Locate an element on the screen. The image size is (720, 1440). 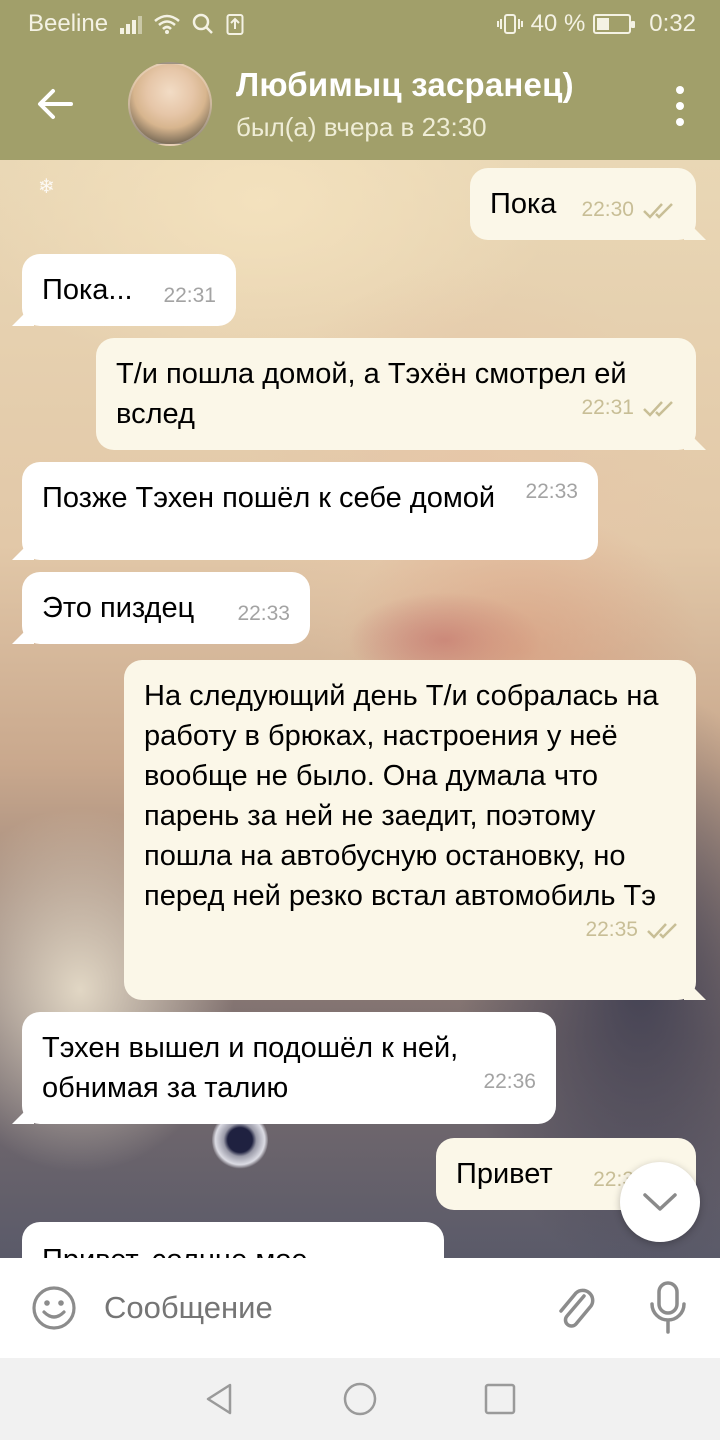
wifi-icon is located at coordinates (167, 24).